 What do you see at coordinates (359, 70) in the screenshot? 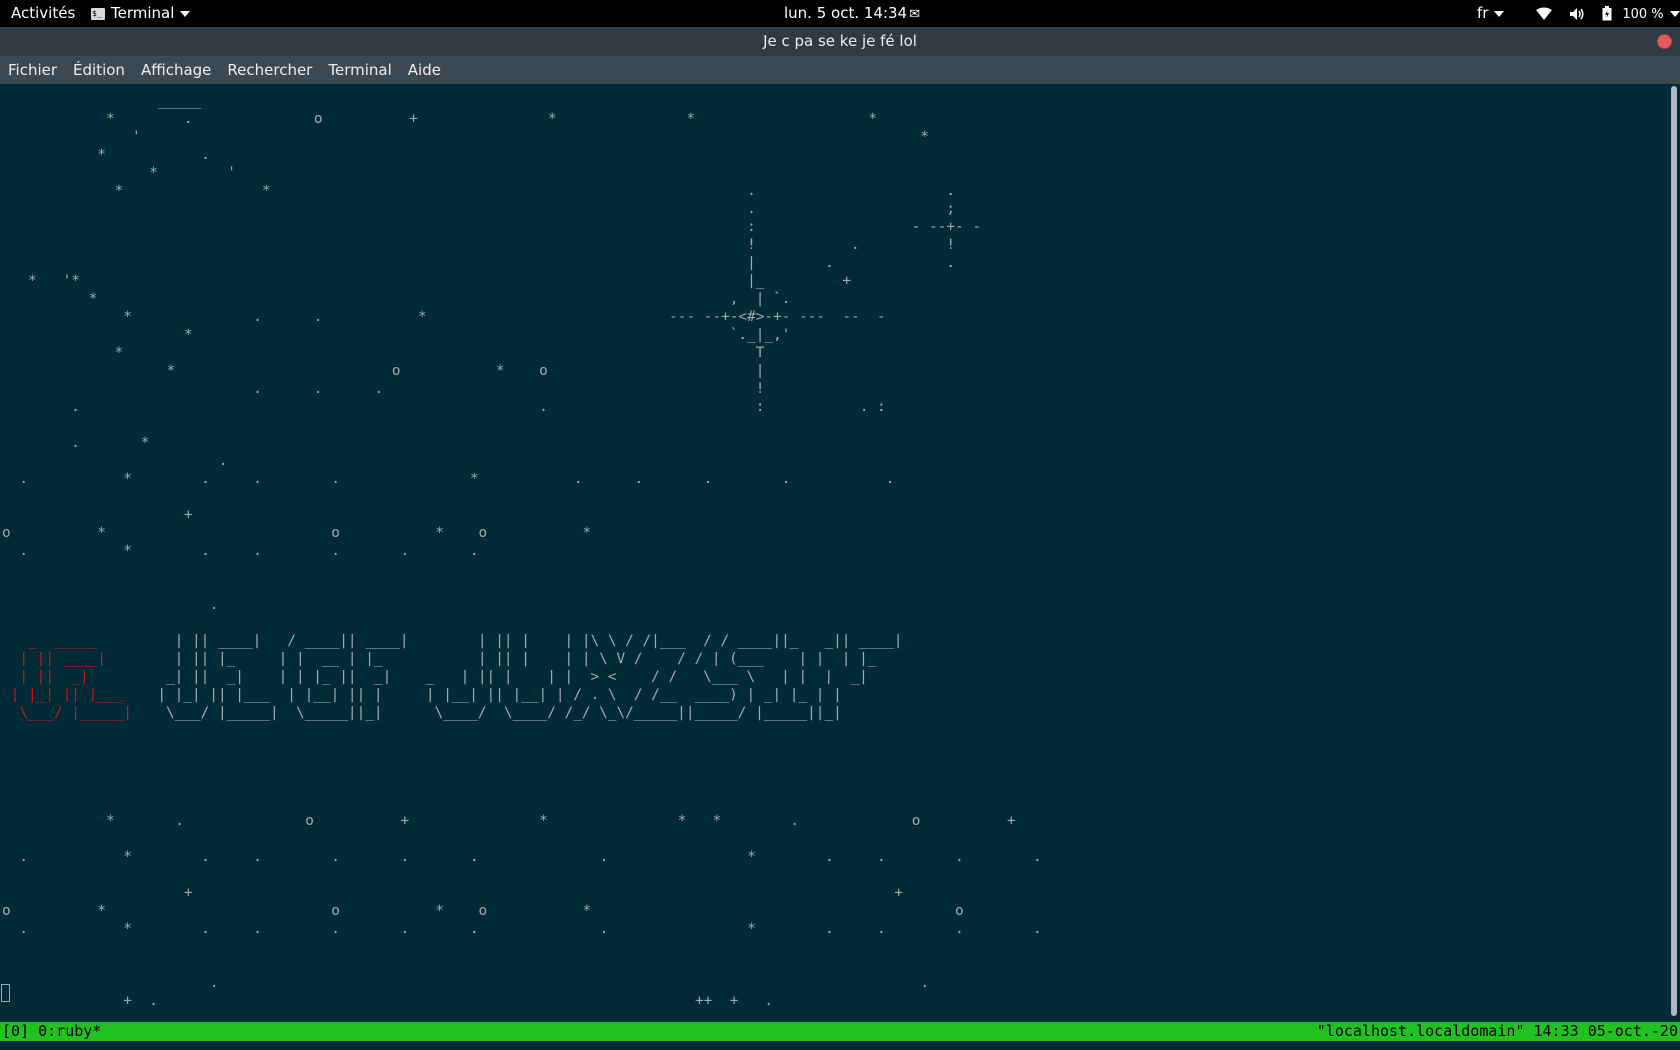
I see `menu-terminal: Terminal` at bounding box center [359, 70].